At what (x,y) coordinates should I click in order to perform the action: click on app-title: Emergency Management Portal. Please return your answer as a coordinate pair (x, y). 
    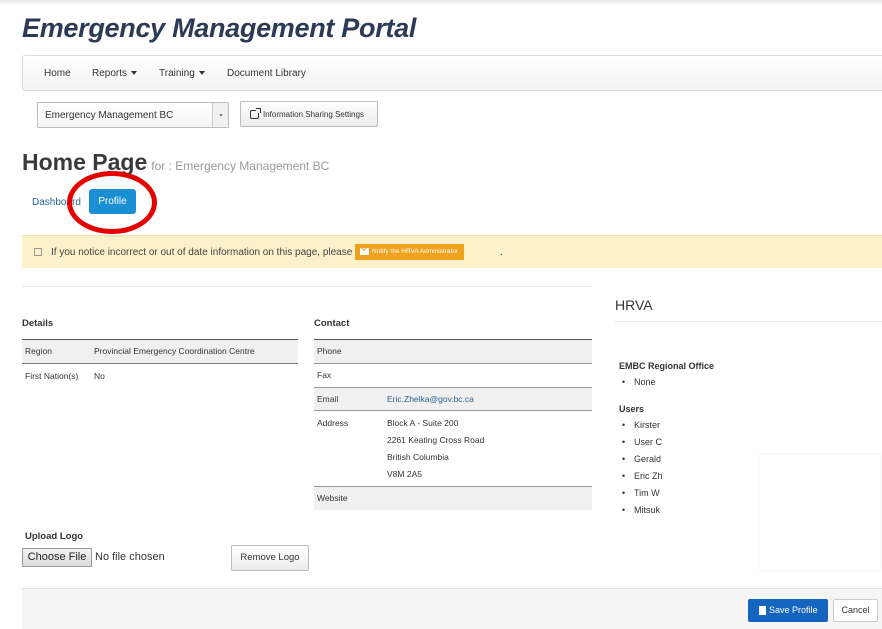
    Looking at the image, I should click on (219, 28).